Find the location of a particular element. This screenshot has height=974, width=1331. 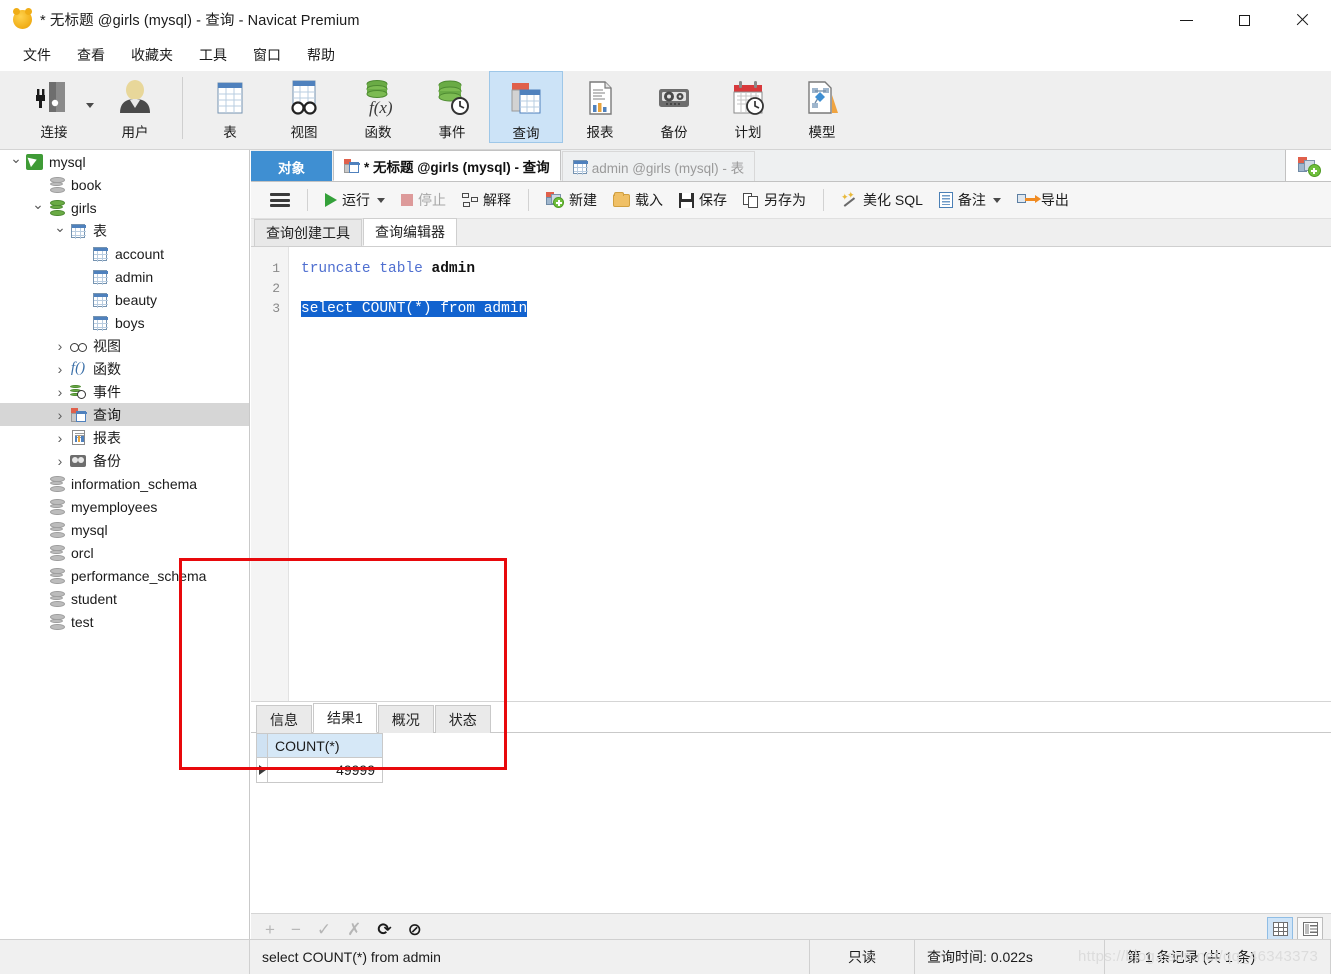

toolbar-table-label: 表 is located at coordinates (230, 132).